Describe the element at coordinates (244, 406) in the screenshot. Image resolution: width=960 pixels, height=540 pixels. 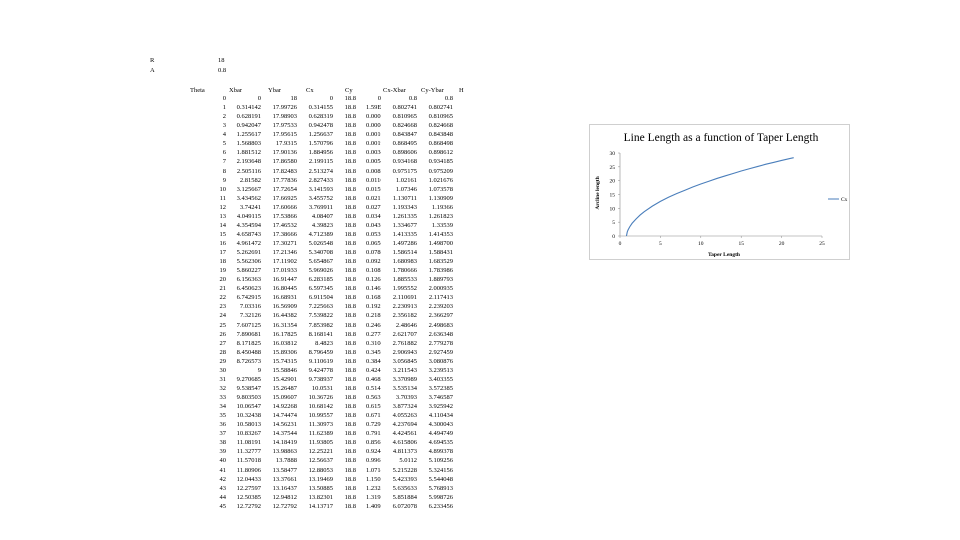
I see `table-cell: 10.06547` at that location.